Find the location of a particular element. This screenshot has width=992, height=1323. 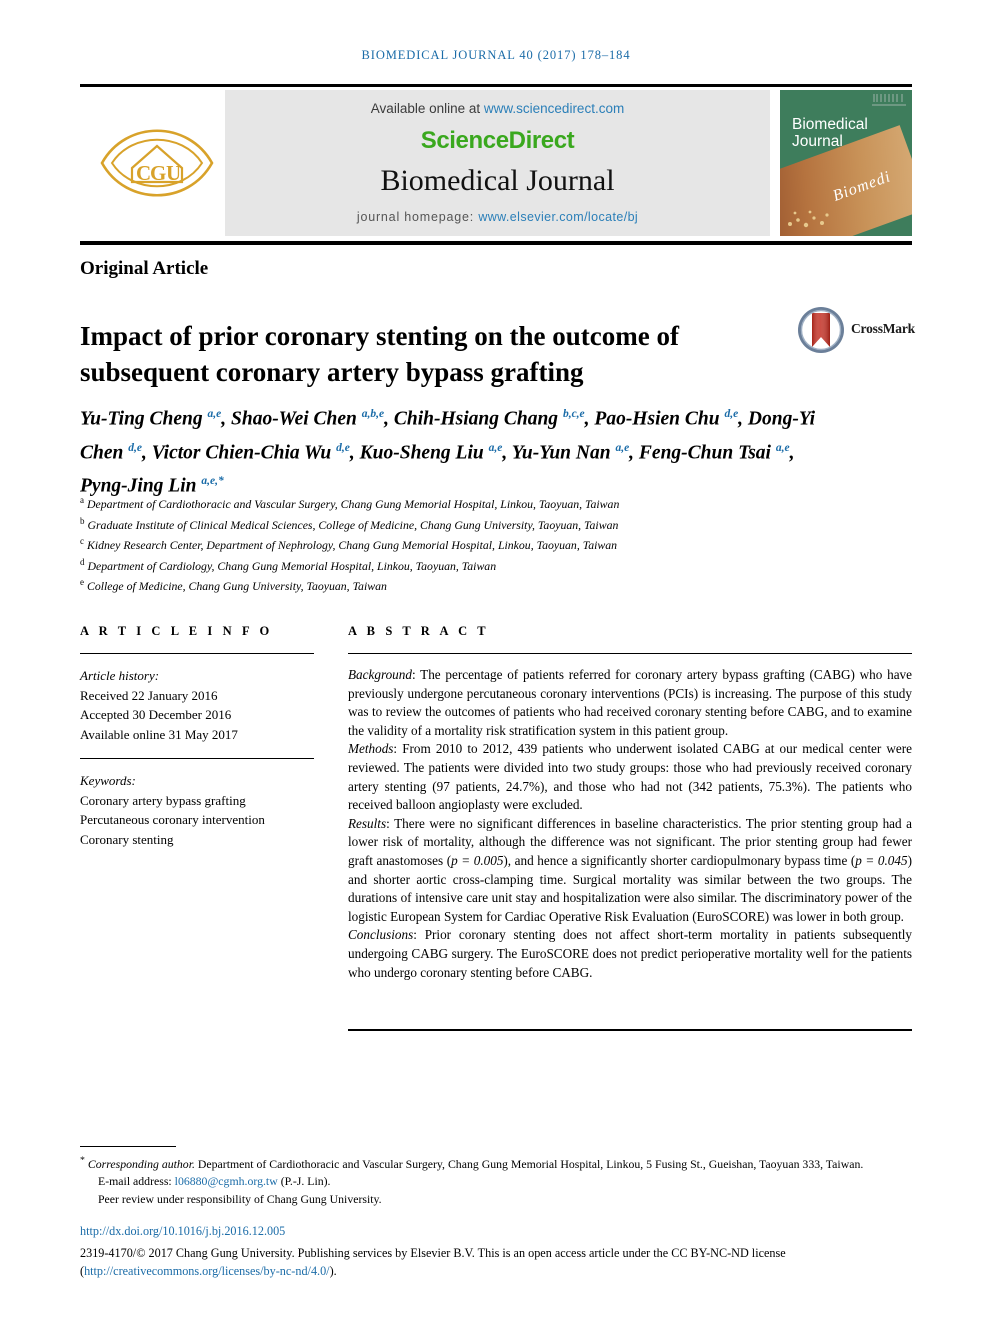

available-online-label: Available online at is located at coordinates (425, 108).